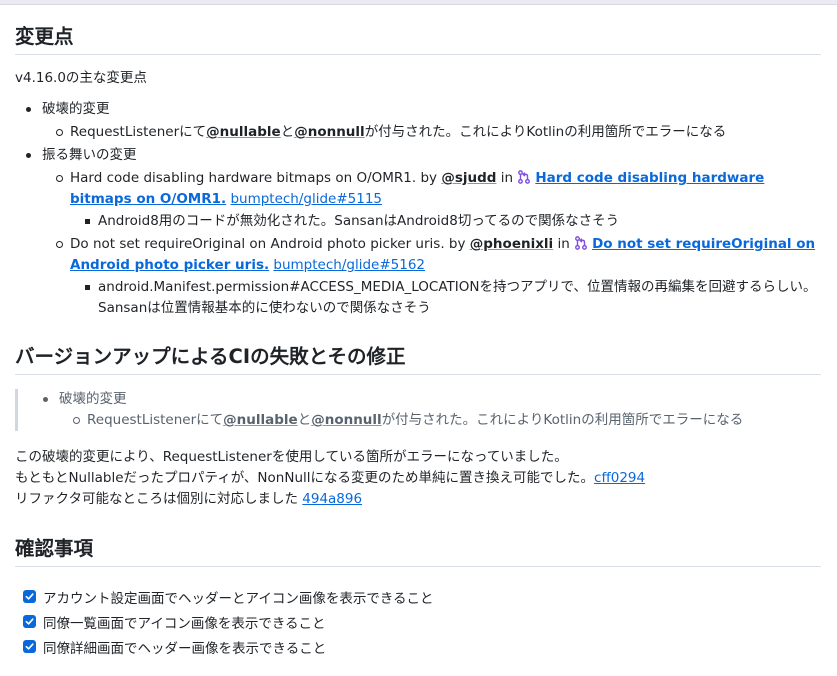  What do you see at coordinates (76, 109) in the screenshot?
I see `breaking-change-label: 破壊的変更` at bounding box center [76, 109].